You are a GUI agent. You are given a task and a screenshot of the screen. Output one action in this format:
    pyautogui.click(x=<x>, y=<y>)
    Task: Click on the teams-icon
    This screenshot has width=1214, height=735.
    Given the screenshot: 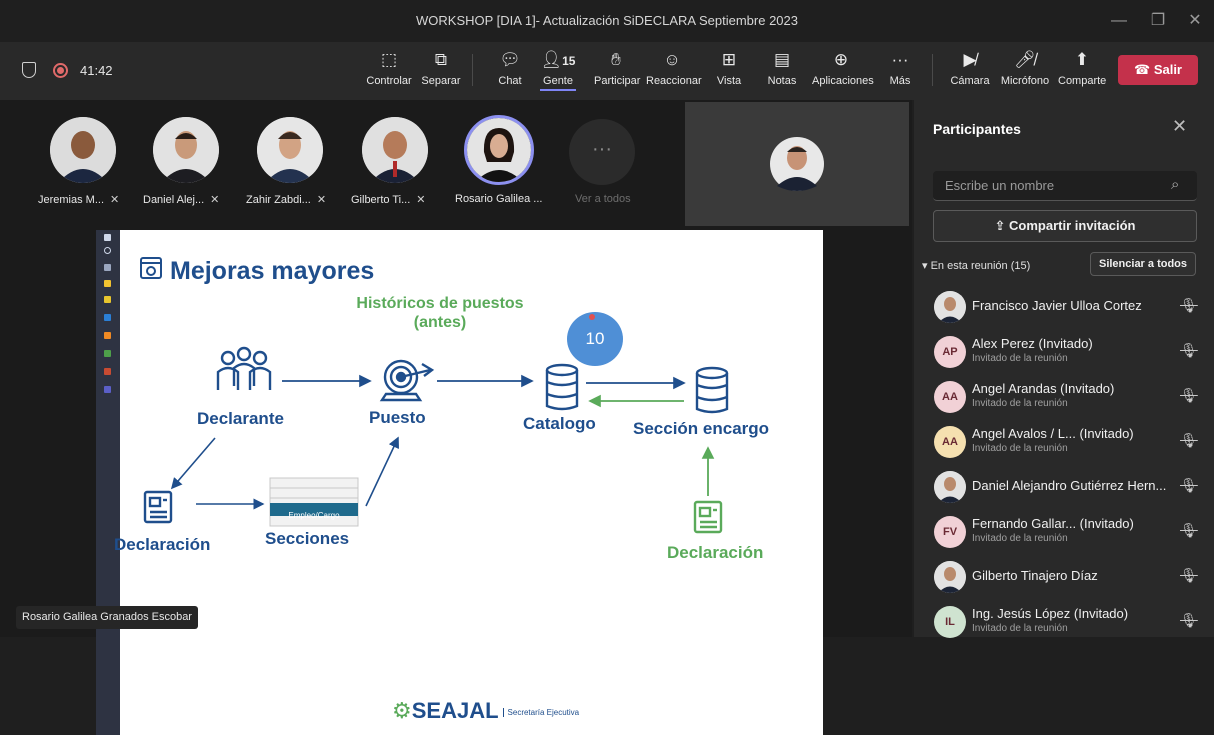 What is the action you would take?
    pyautogui.click(x=107, y=389)
    